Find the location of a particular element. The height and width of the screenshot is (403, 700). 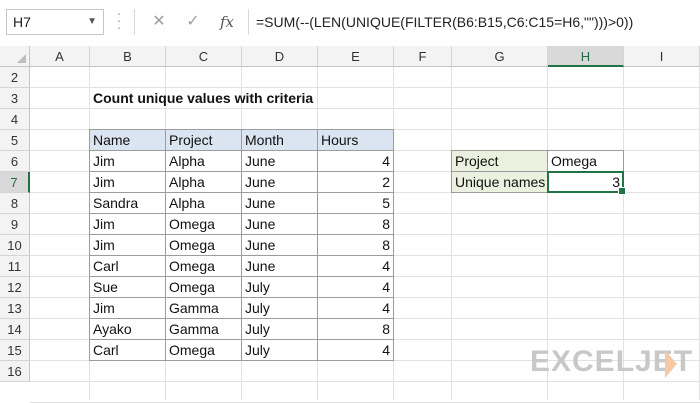

column-header-f: F is located at coordinates (423, 56).